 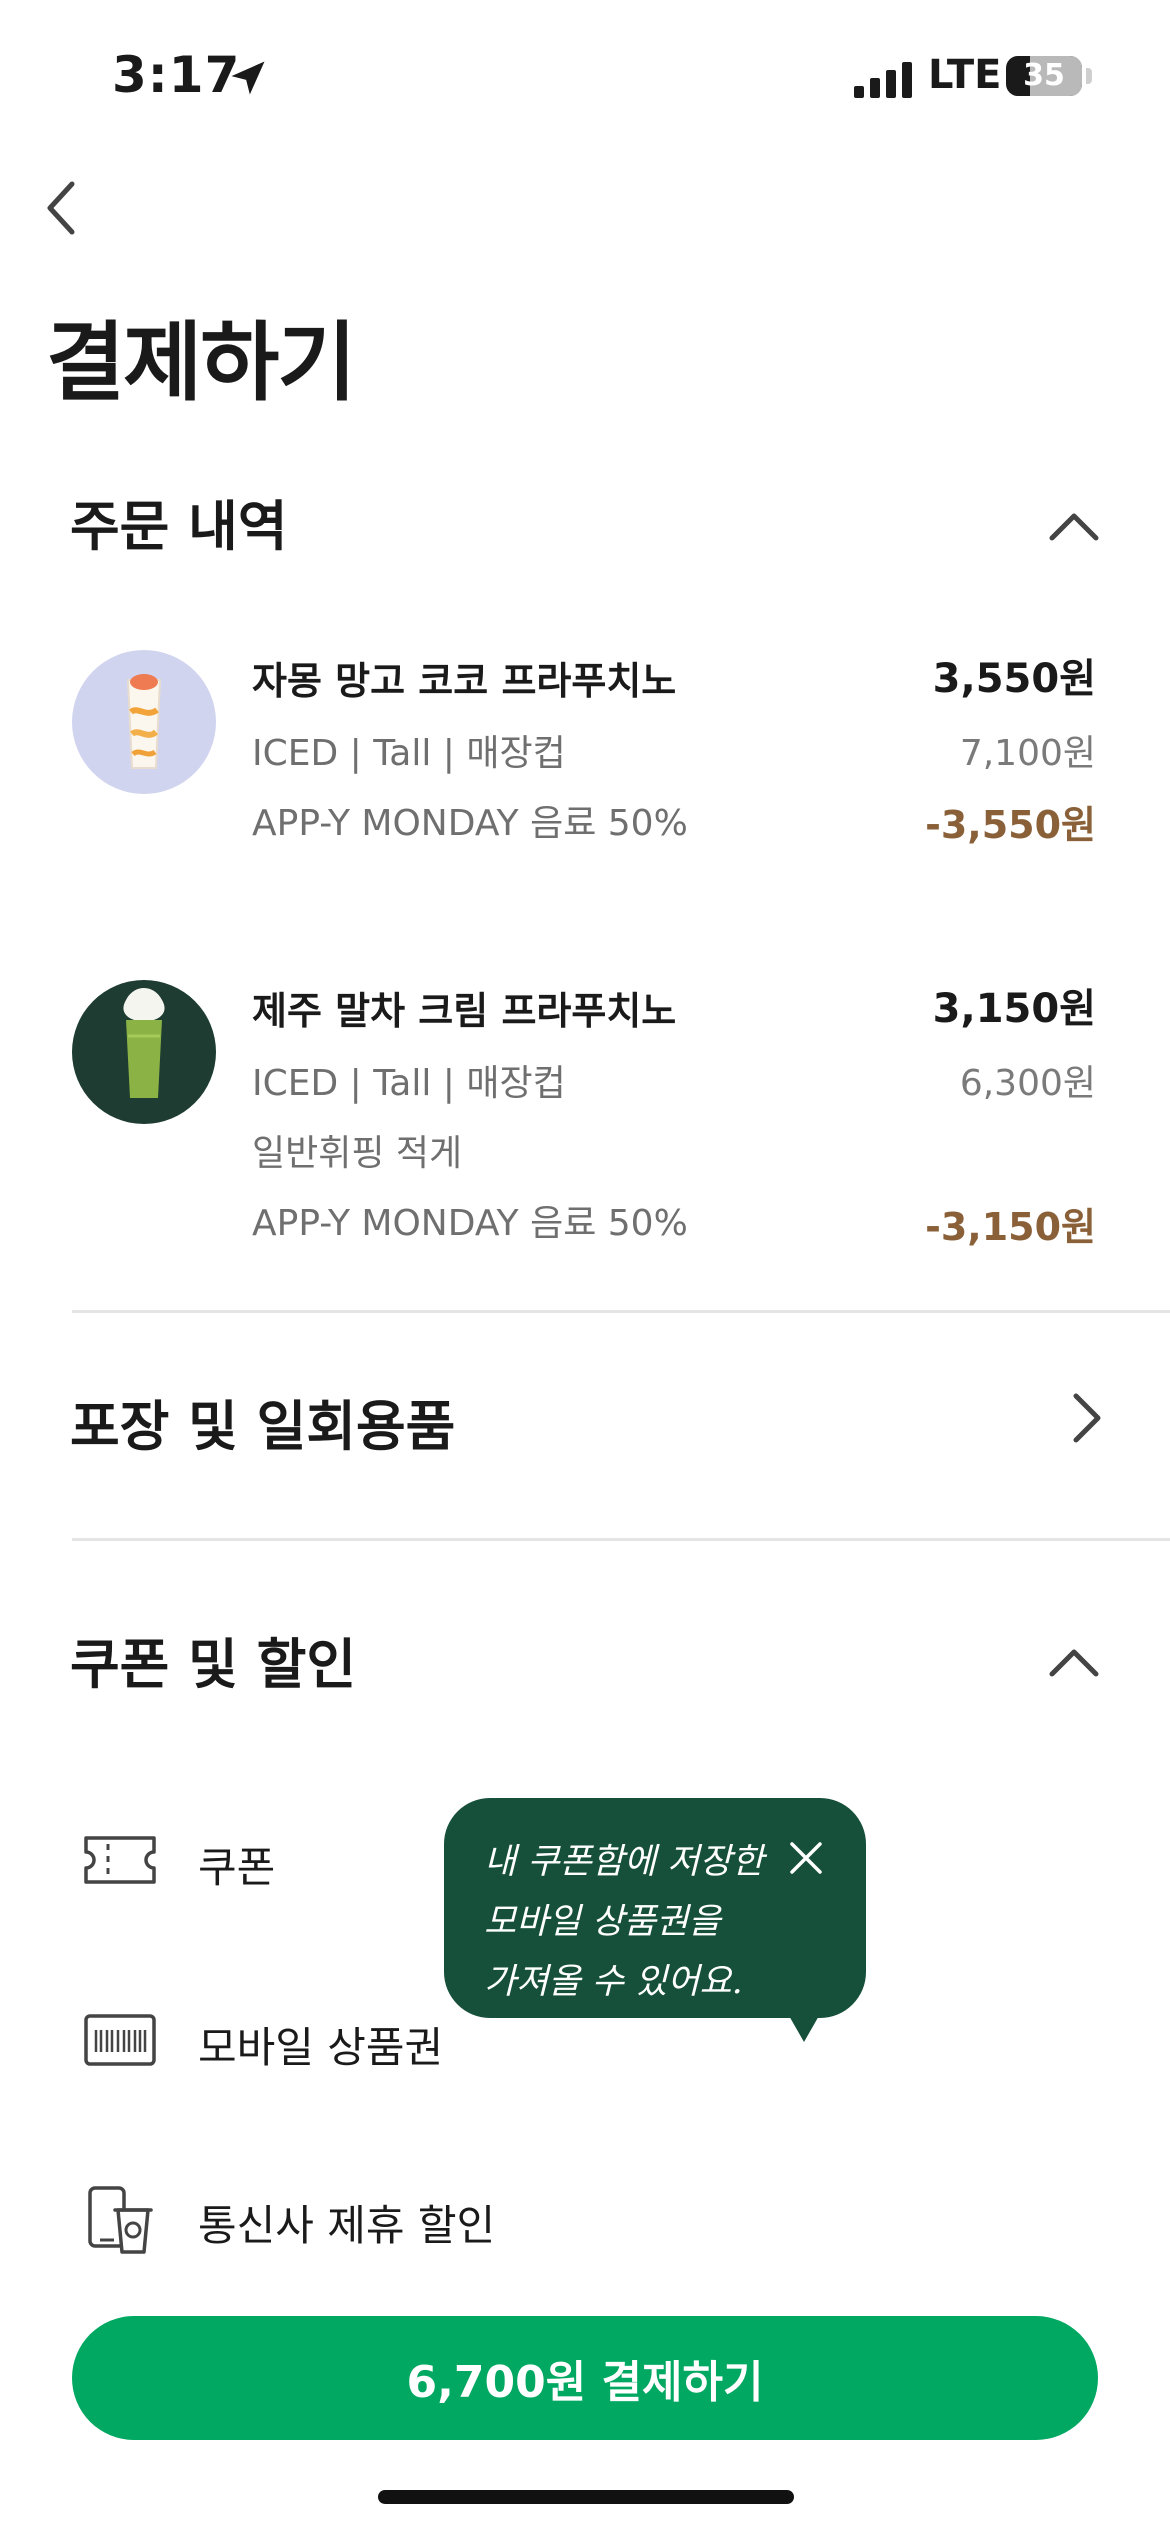 I want to click on home-indicator, so click(x=586, y=2497).